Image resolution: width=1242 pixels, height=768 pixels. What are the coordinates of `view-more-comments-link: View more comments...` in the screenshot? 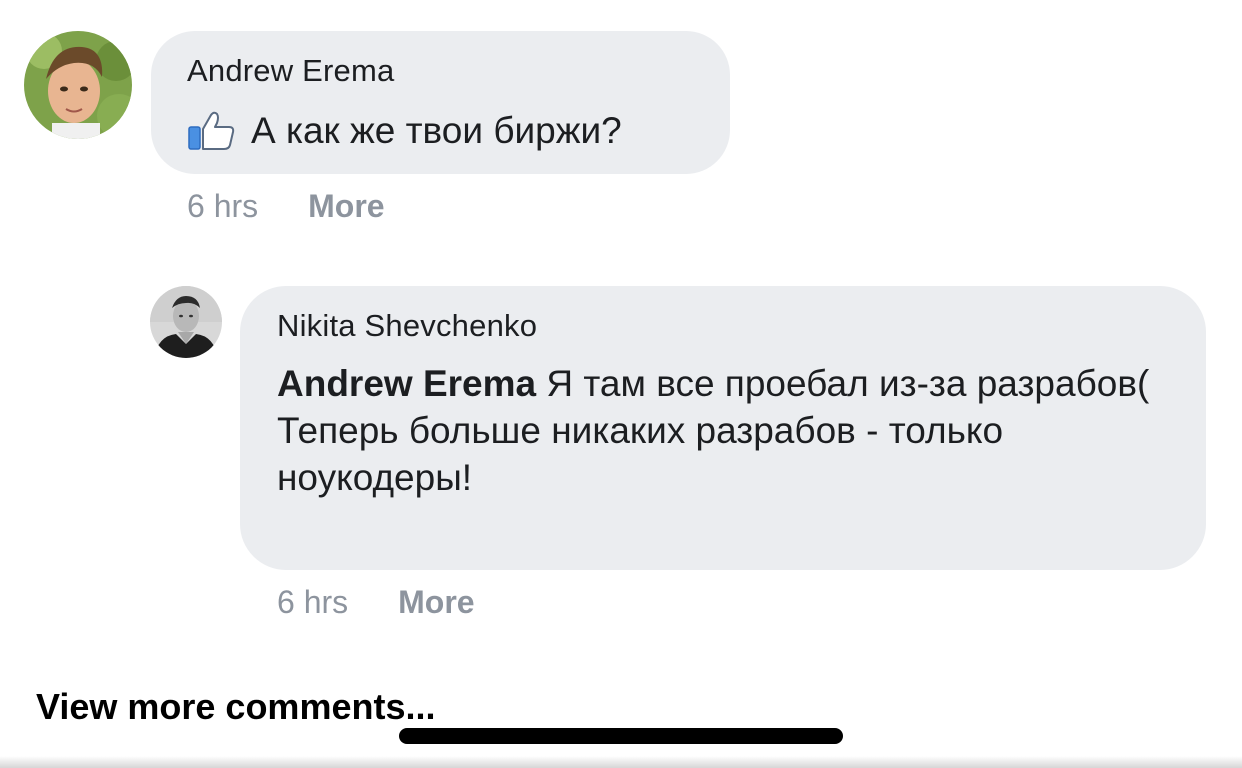 It's located at (235, 707).